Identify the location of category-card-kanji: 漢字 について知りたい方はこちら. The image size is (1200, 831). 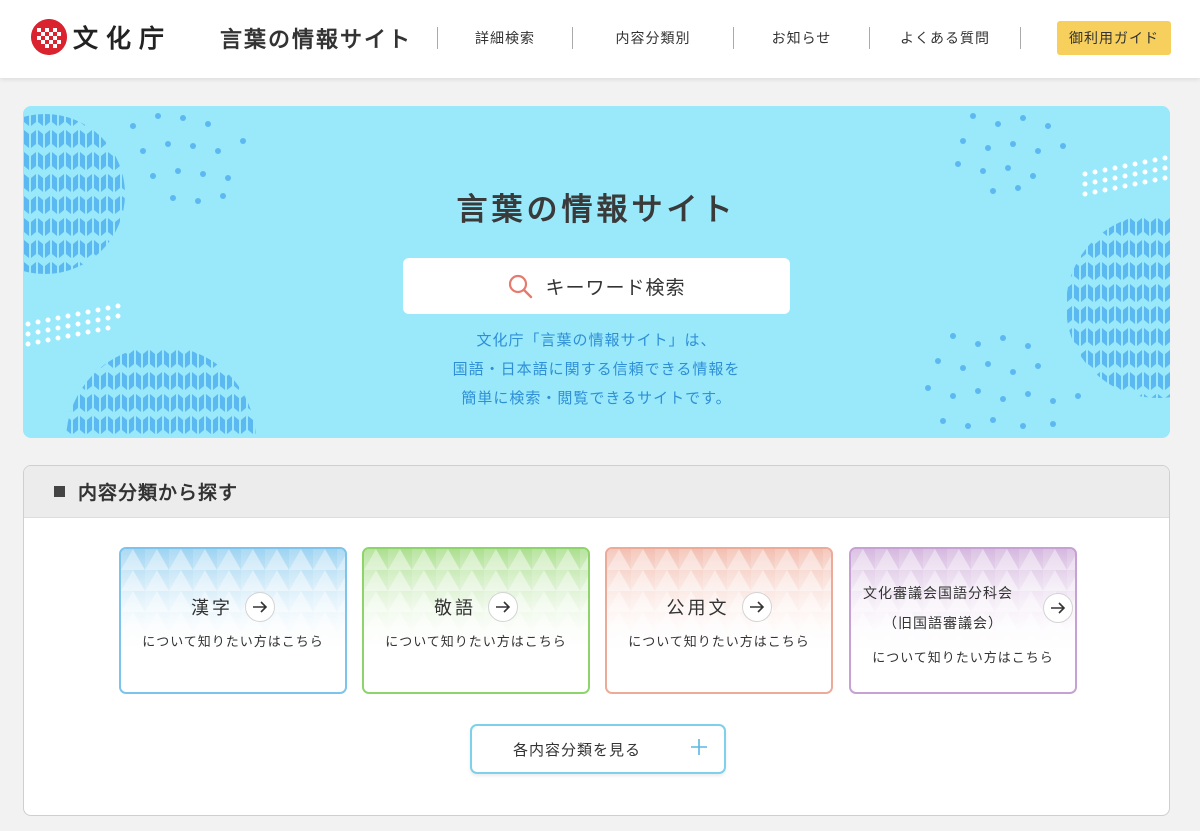
(233, 620).